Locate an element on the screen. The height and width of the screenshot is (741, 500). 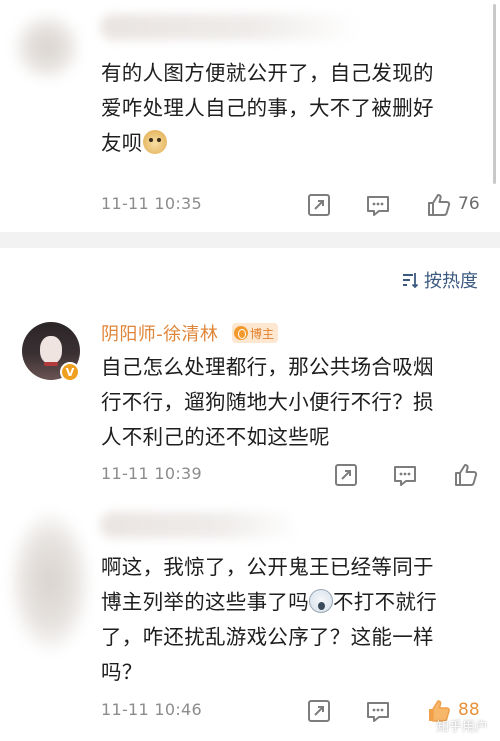
shocked-emoji-icon is located at coordinates (321, 601).